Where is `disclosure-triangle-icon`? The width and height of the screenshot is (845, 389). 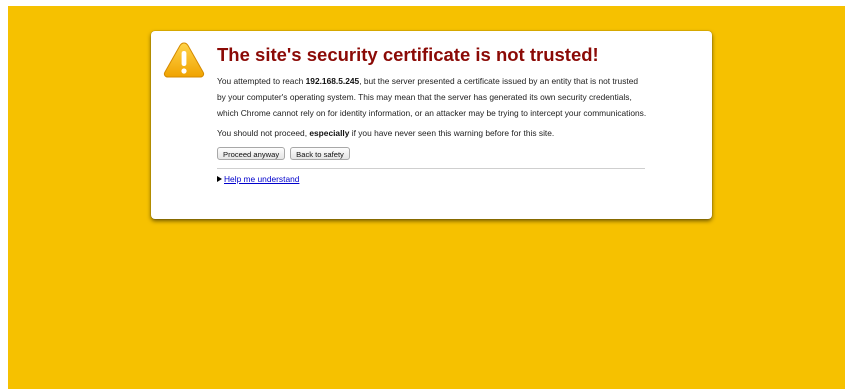 disclosure-triangle-icon is located at coordinates (219, 179).